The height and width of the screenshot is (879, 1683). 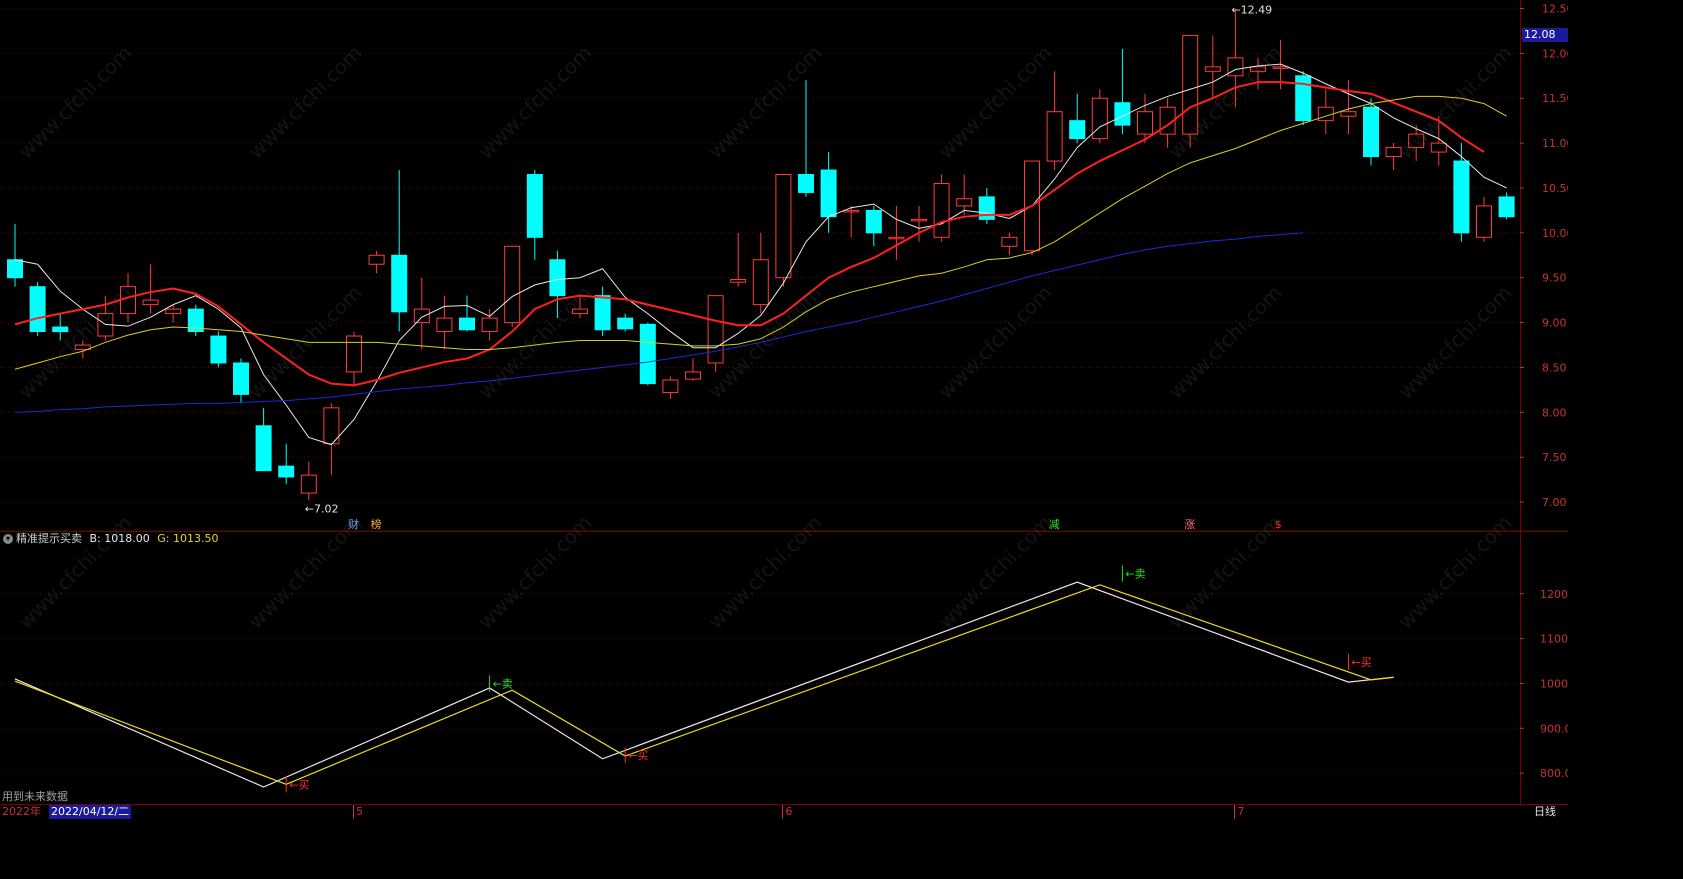 I want to click on period-label: 日线, so click(x=1545, y=812).